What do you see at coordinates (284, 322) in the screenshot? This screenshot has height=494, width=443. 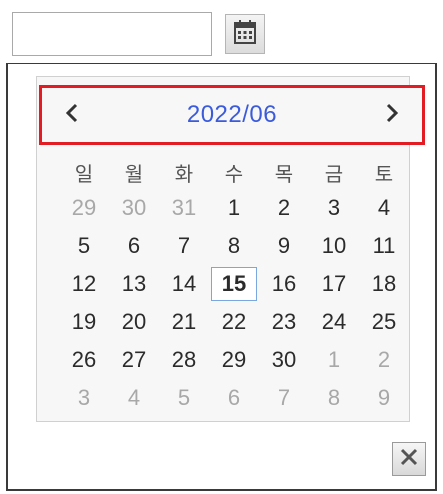 I see `day-cell: 23` at bounding box center [284, 322].